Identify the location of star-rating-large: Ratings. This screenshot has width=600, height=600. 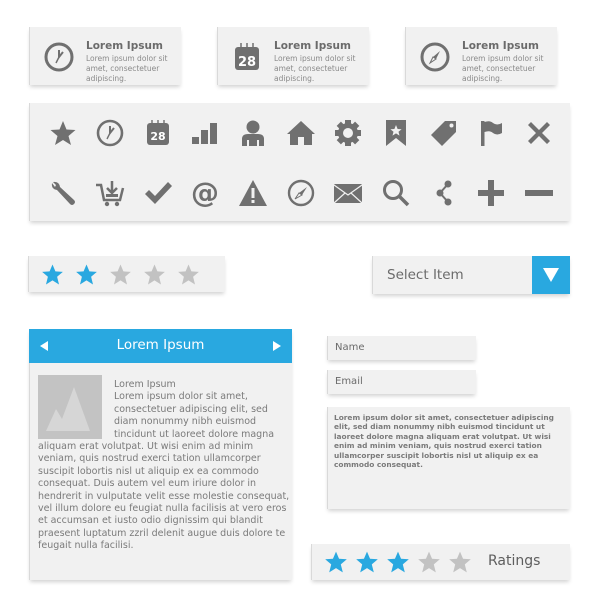
(440, 562).